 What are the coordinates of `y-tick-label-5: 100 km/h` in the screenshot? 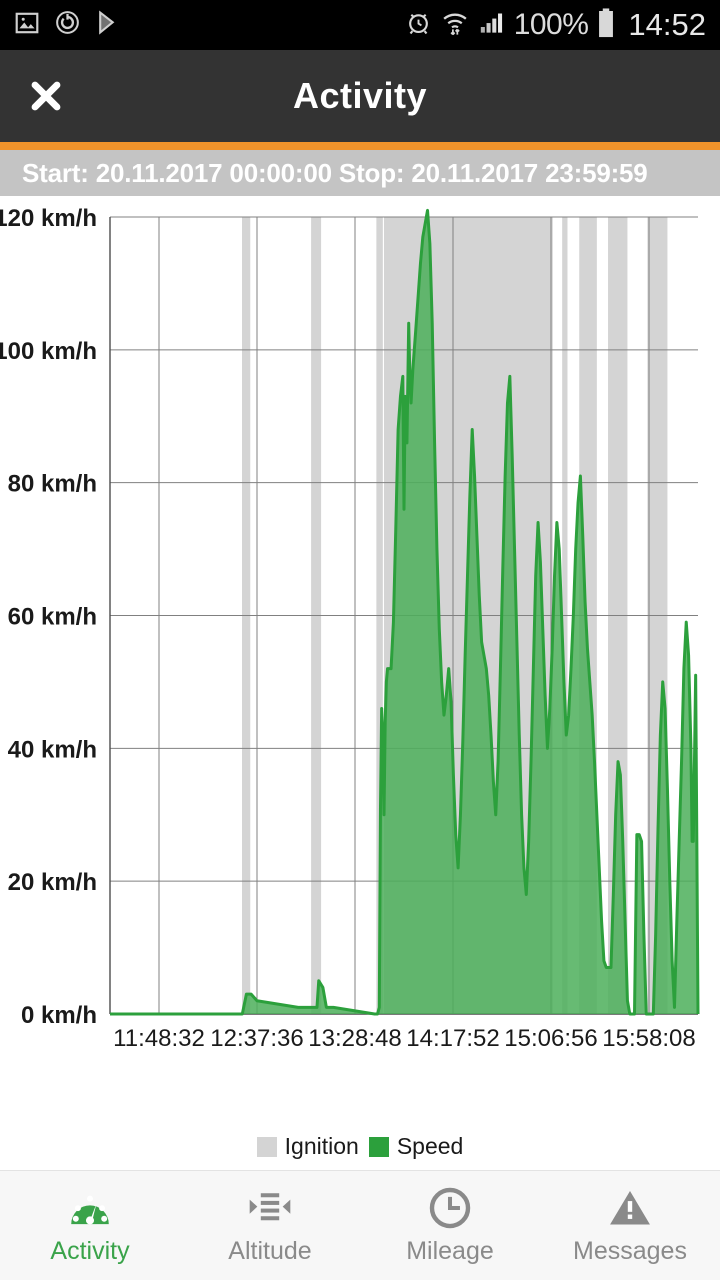 It's located at (48, 351).